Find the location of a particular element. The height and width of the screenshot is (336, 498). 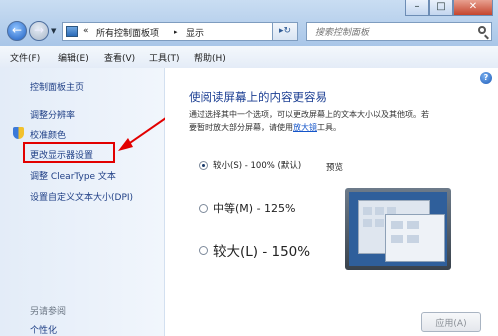

forward-button: → is located at coordinates (39, 31).